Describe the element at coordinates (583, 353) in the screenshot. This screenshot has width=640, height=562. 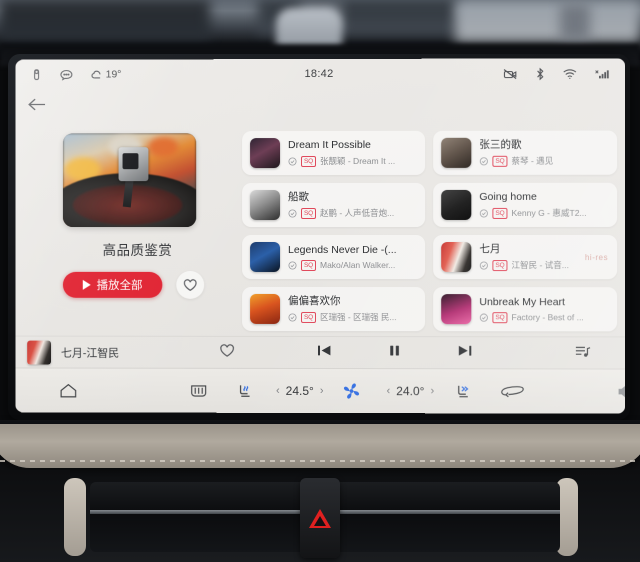
I see `playlist-queue-button` at that location.